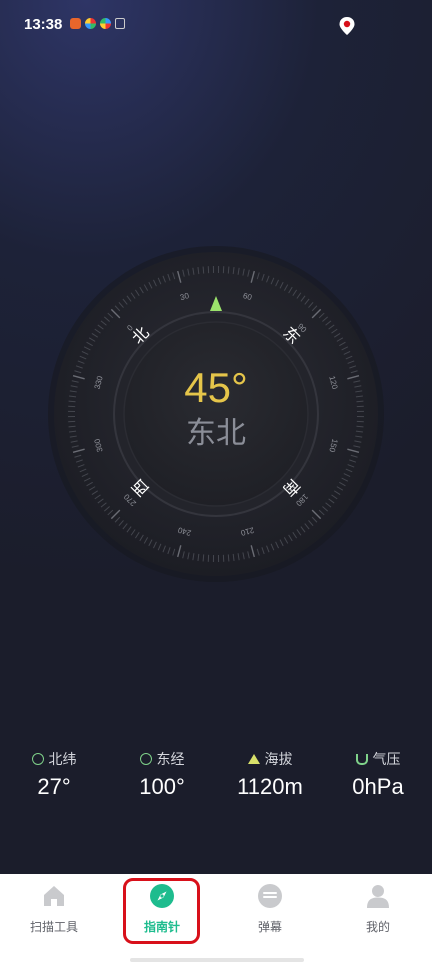 The image size is (432, 964). Describe the element at coordinates (378, 909) in the screenshot. I see `nav-item-profile: 我的` at that location.